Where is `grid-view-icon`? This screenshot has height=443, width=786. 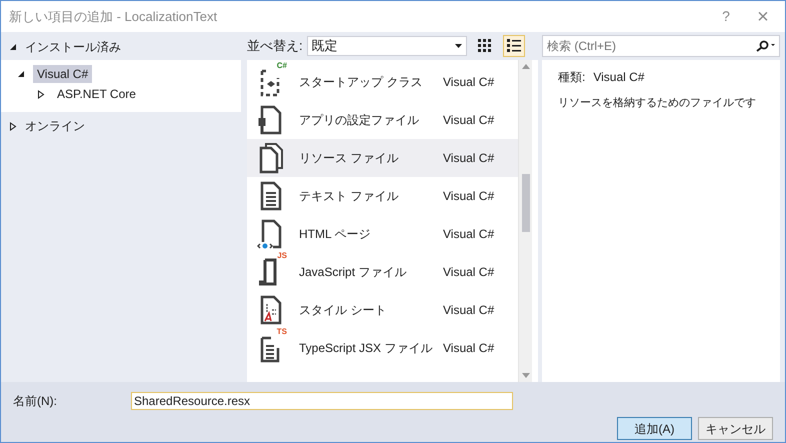 grid-view-icon is located at coordinates (485, 46).